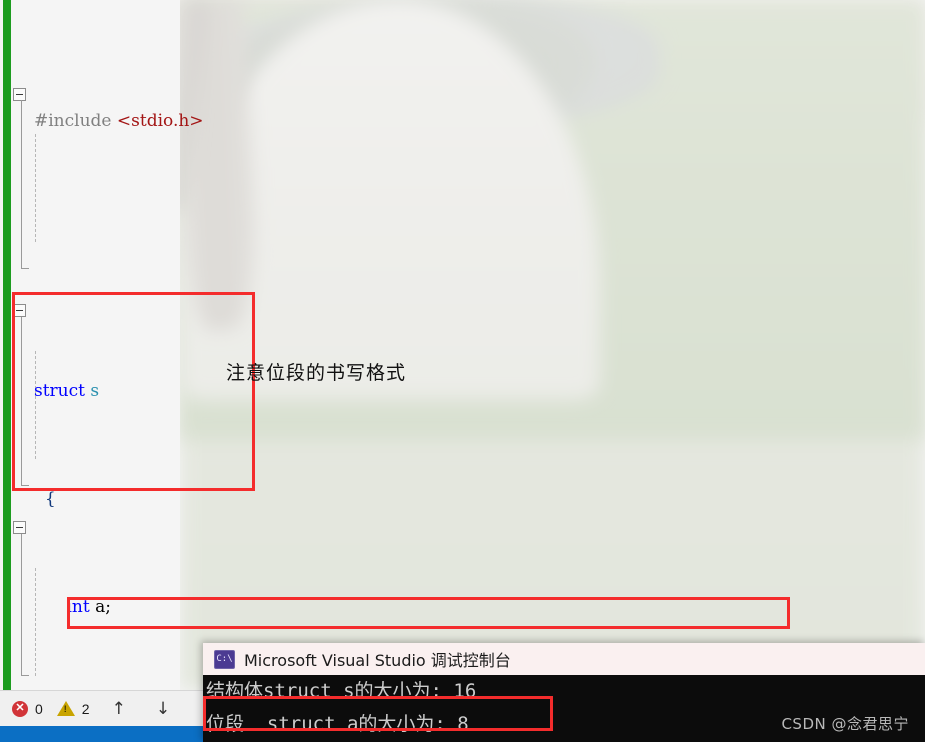 The image size is (925, 742). What do you see at coordinates (65, 708) in the screenshot?
I see `warning-icon` at bounding box center [65, 708].